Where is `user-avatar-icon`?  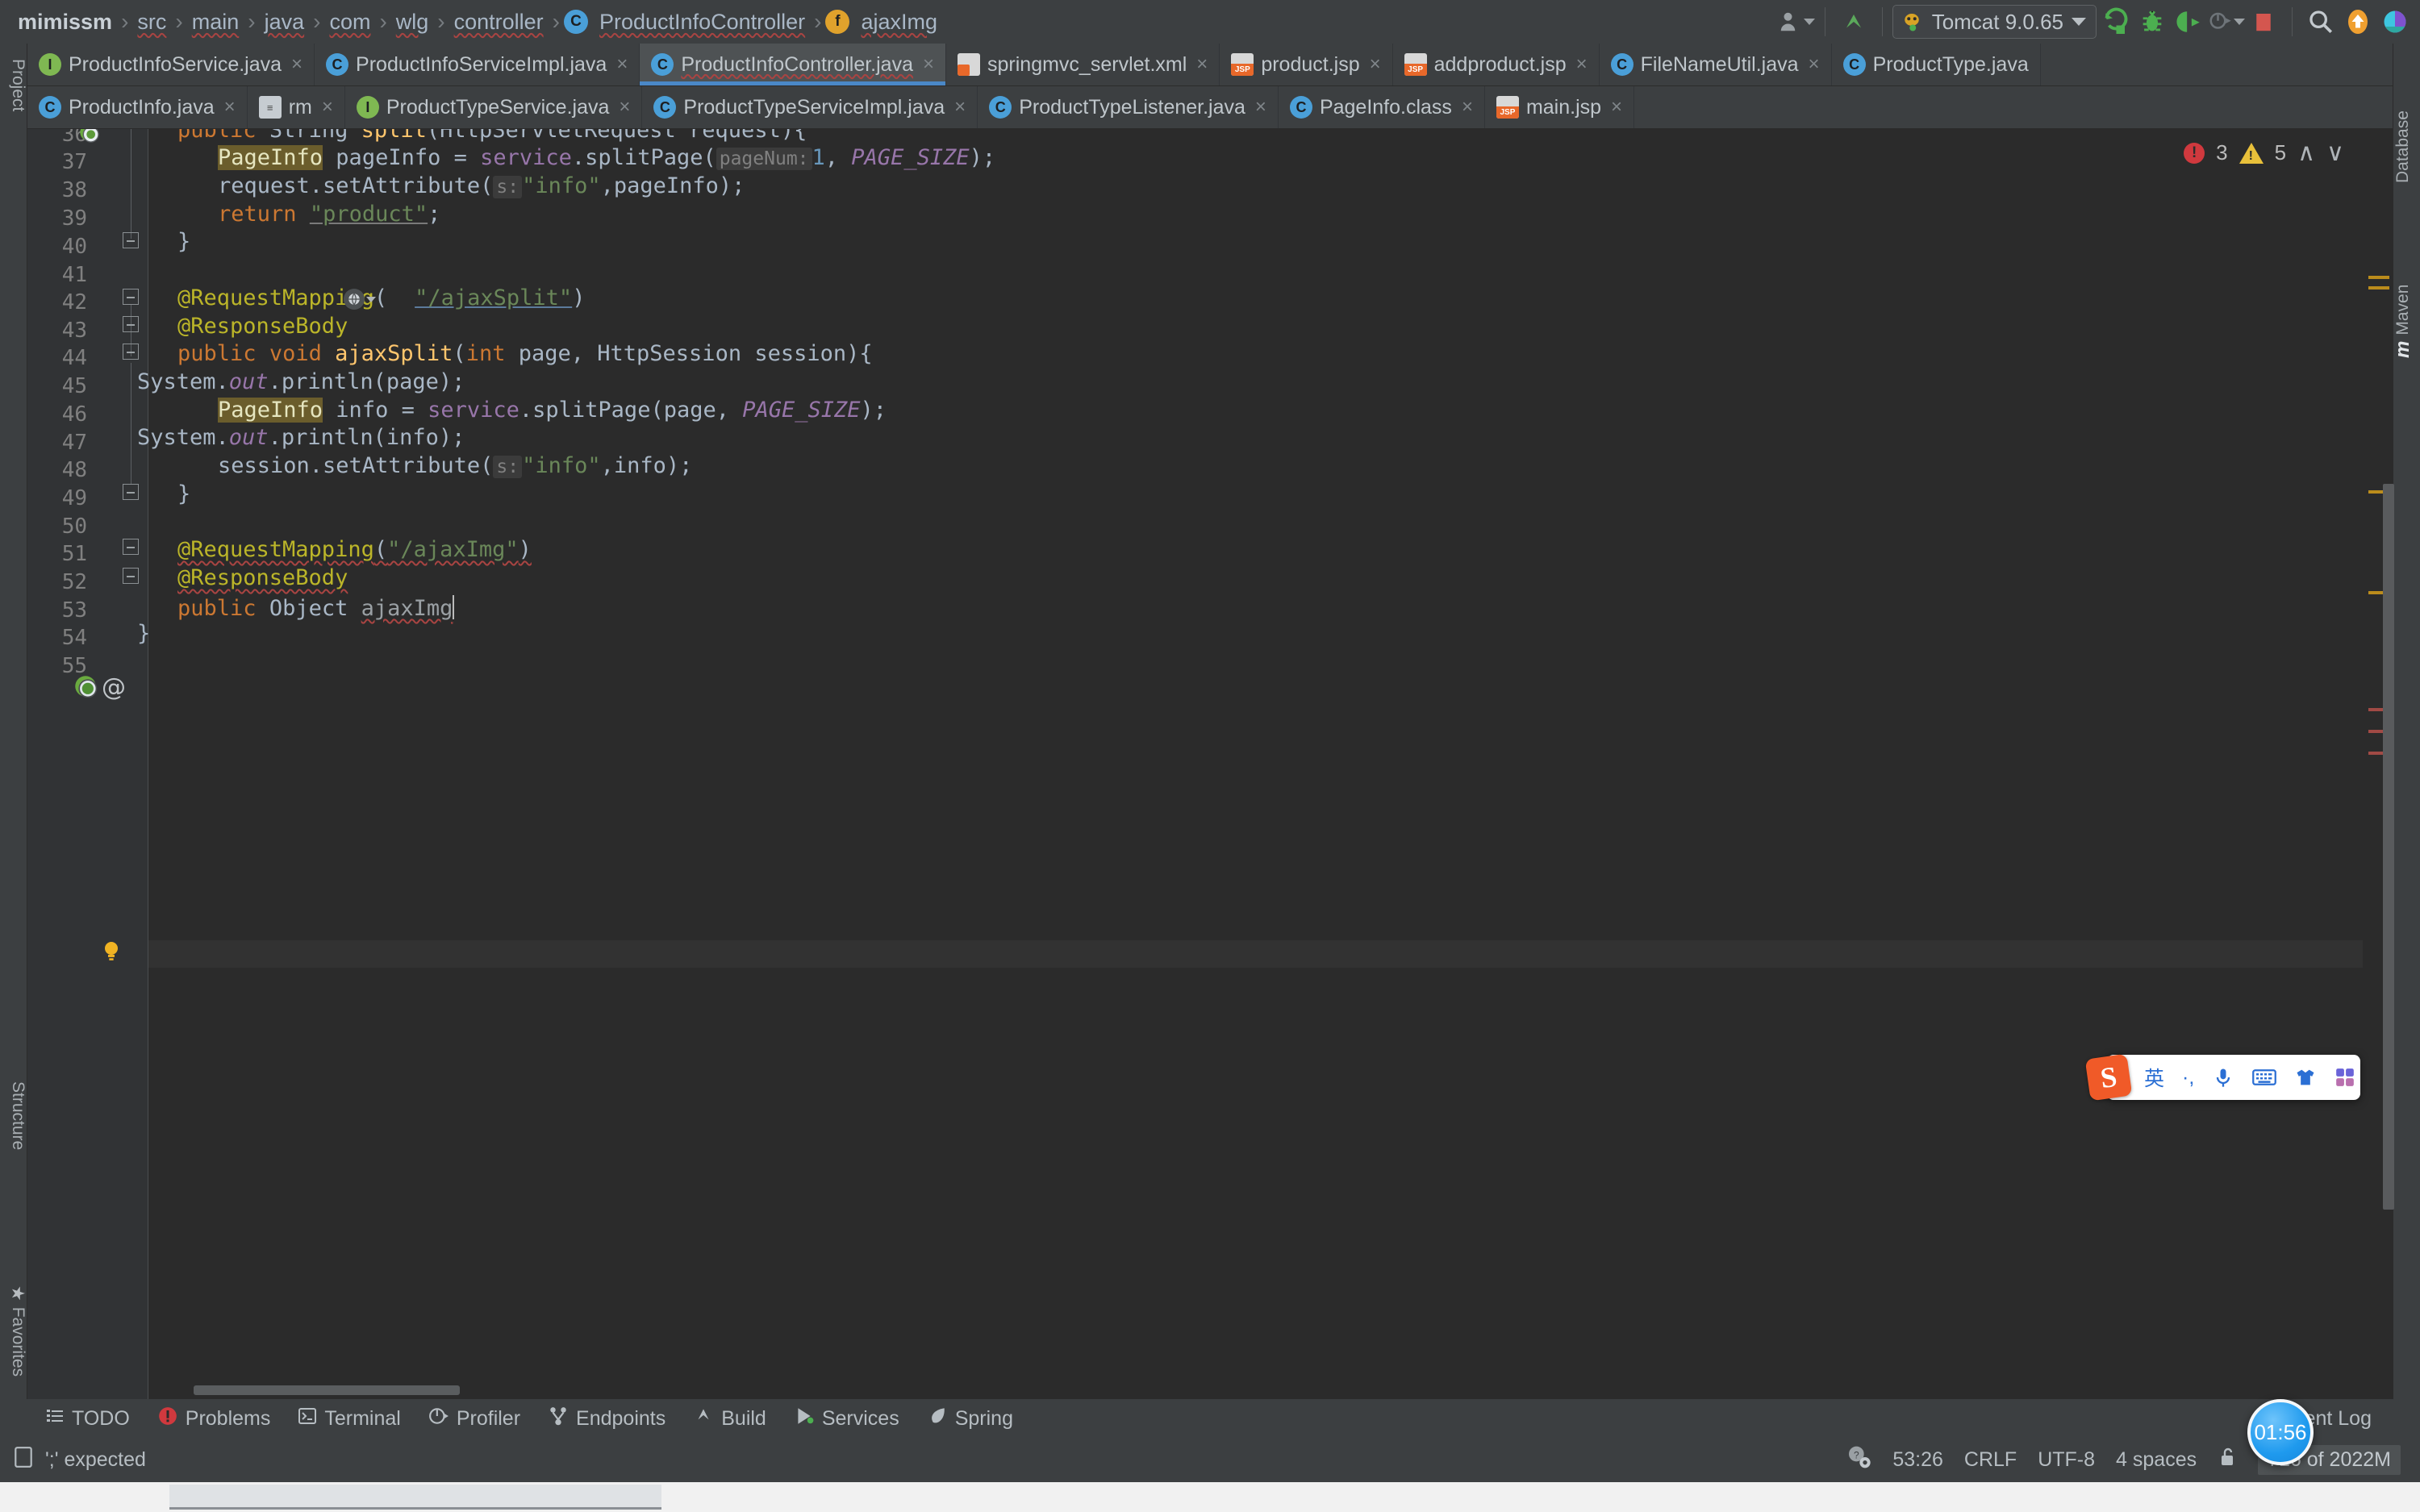
user-avatar-icon is located at coordinates (1797, 22).